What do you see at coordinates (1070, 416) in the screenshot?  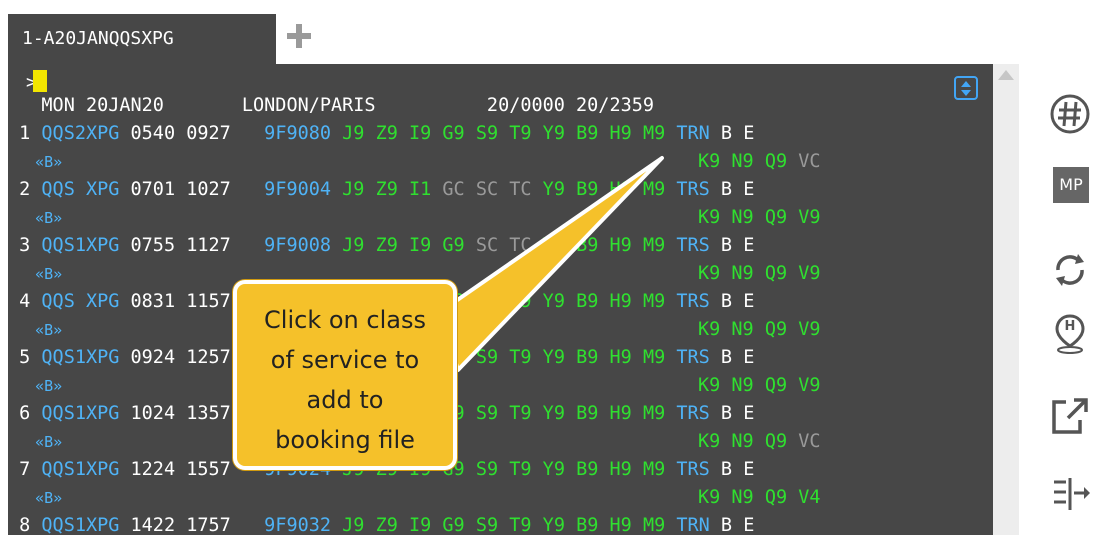 I see `external-link-icon` at bounding box center [1070, 416].